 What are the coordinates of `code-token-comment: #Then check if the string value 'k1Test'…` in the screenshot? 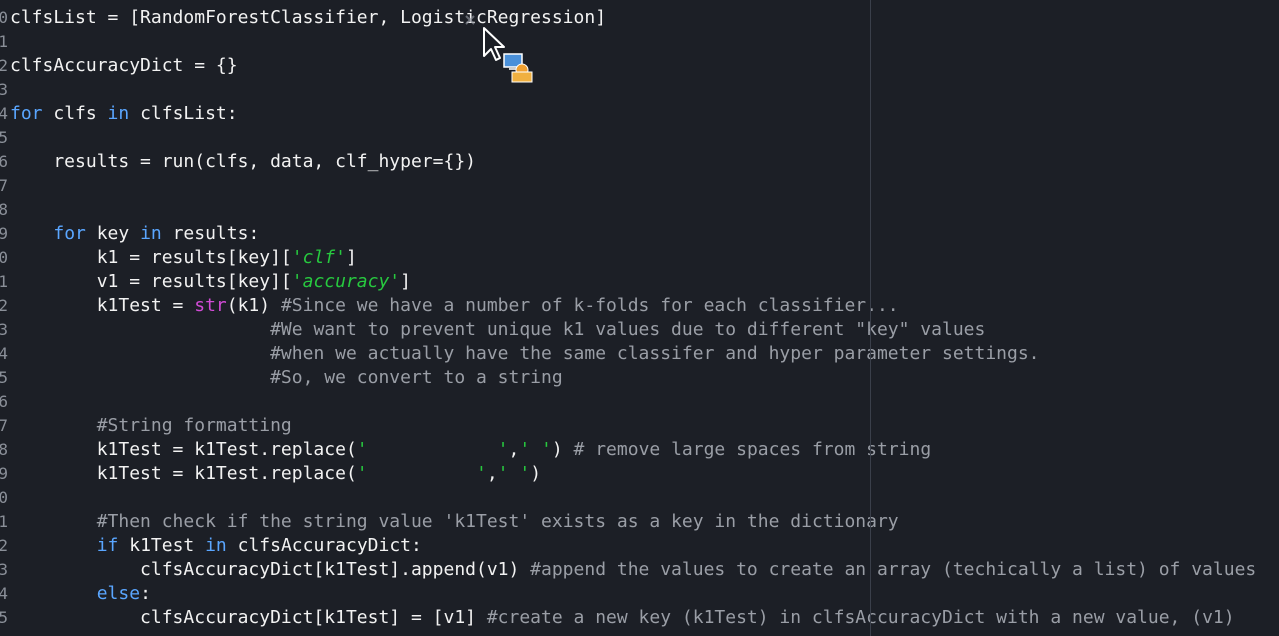 It's located at (497, 521).